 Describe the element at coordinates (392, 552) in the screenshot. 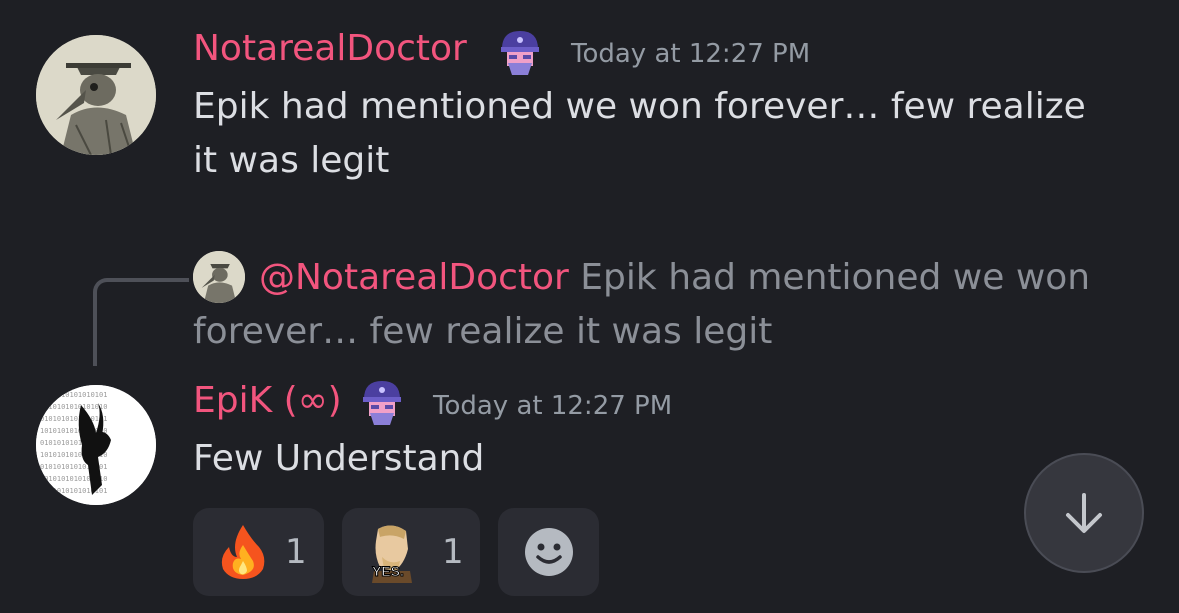

I see `chad-yes-emoji: YES.` at that location.